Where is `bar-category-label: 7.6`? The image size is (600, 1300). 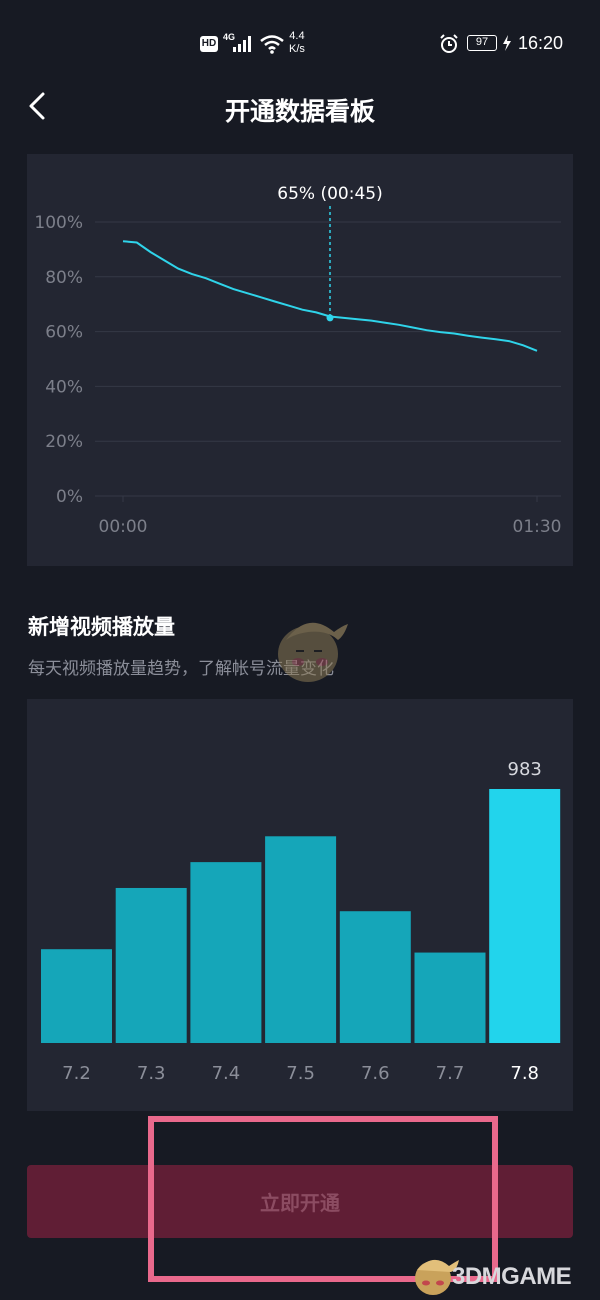 bar-category-label: 7.6 is located at coordinates (375, 1073).